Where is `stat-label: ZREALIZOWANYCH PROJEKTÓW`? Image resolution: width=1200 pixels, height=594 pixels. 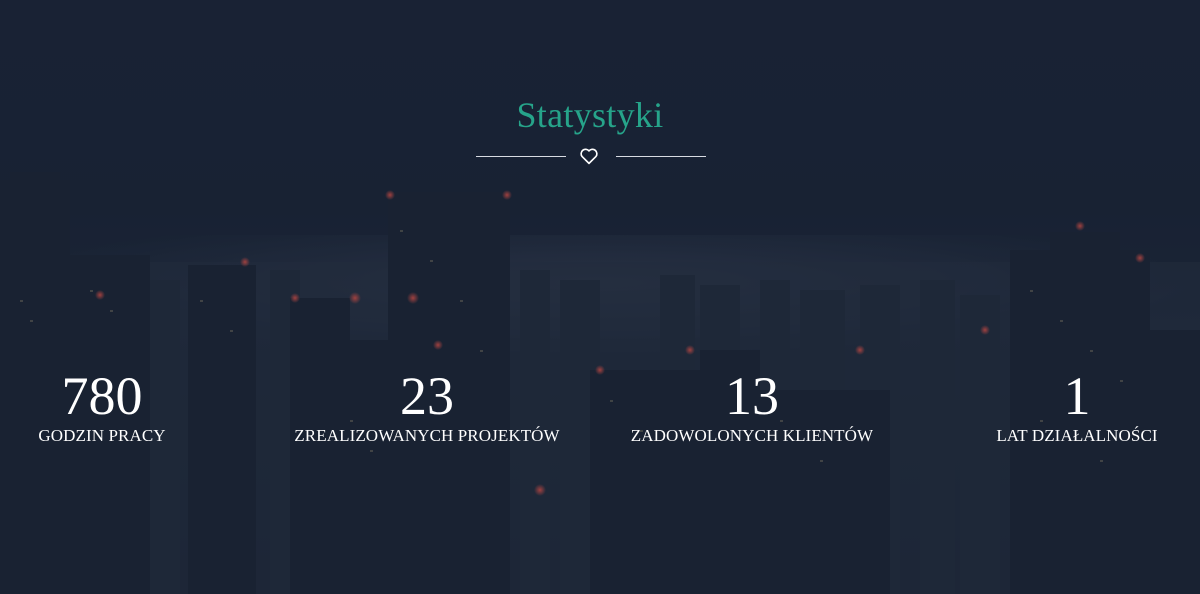 stat-label: ZREALIZOWANYCH PROJEKTÓW is located at coordinates (427, 435).